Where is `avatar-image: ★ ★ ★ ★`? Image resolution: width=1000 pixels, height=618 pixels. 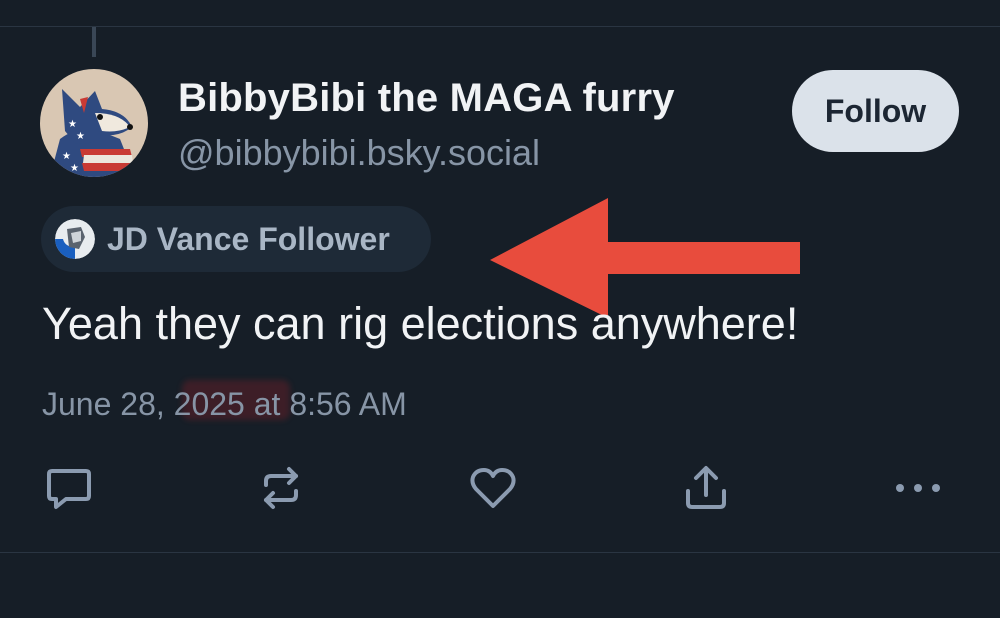
avatar-image: ★ ★ ★ ★ is located at coordinates (94, 123).